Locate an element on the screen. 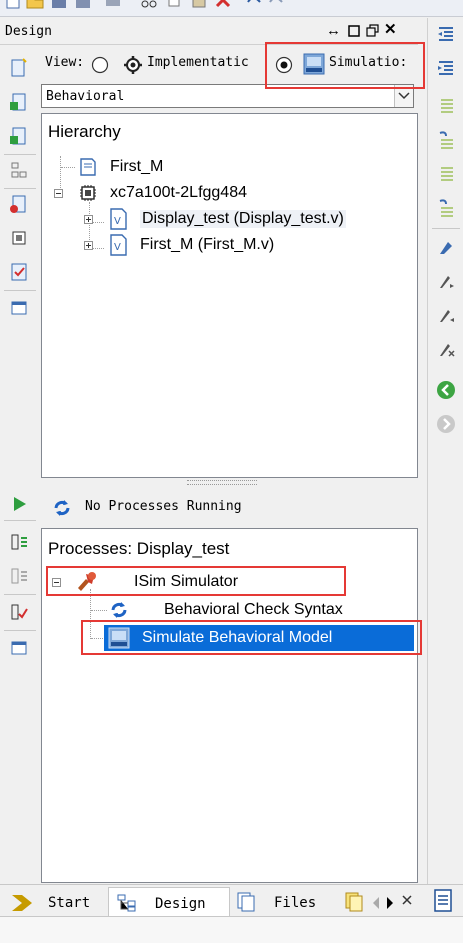 This screenshot has width=463, height=943. hierarchy-header: Hierarchy is located at coordinates (84, 131).